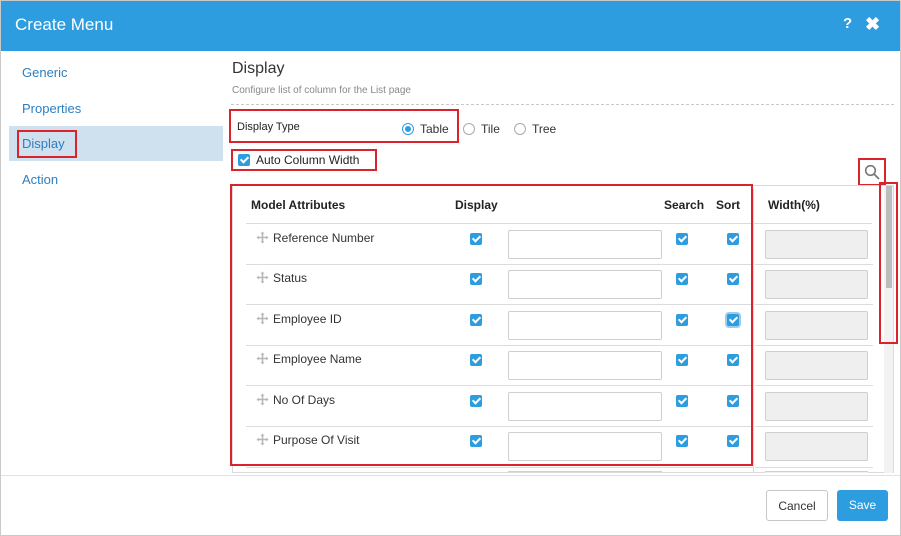 The width and height of the screenshot is (901, 536). I want to click on radio-tree, so click(520, 129).